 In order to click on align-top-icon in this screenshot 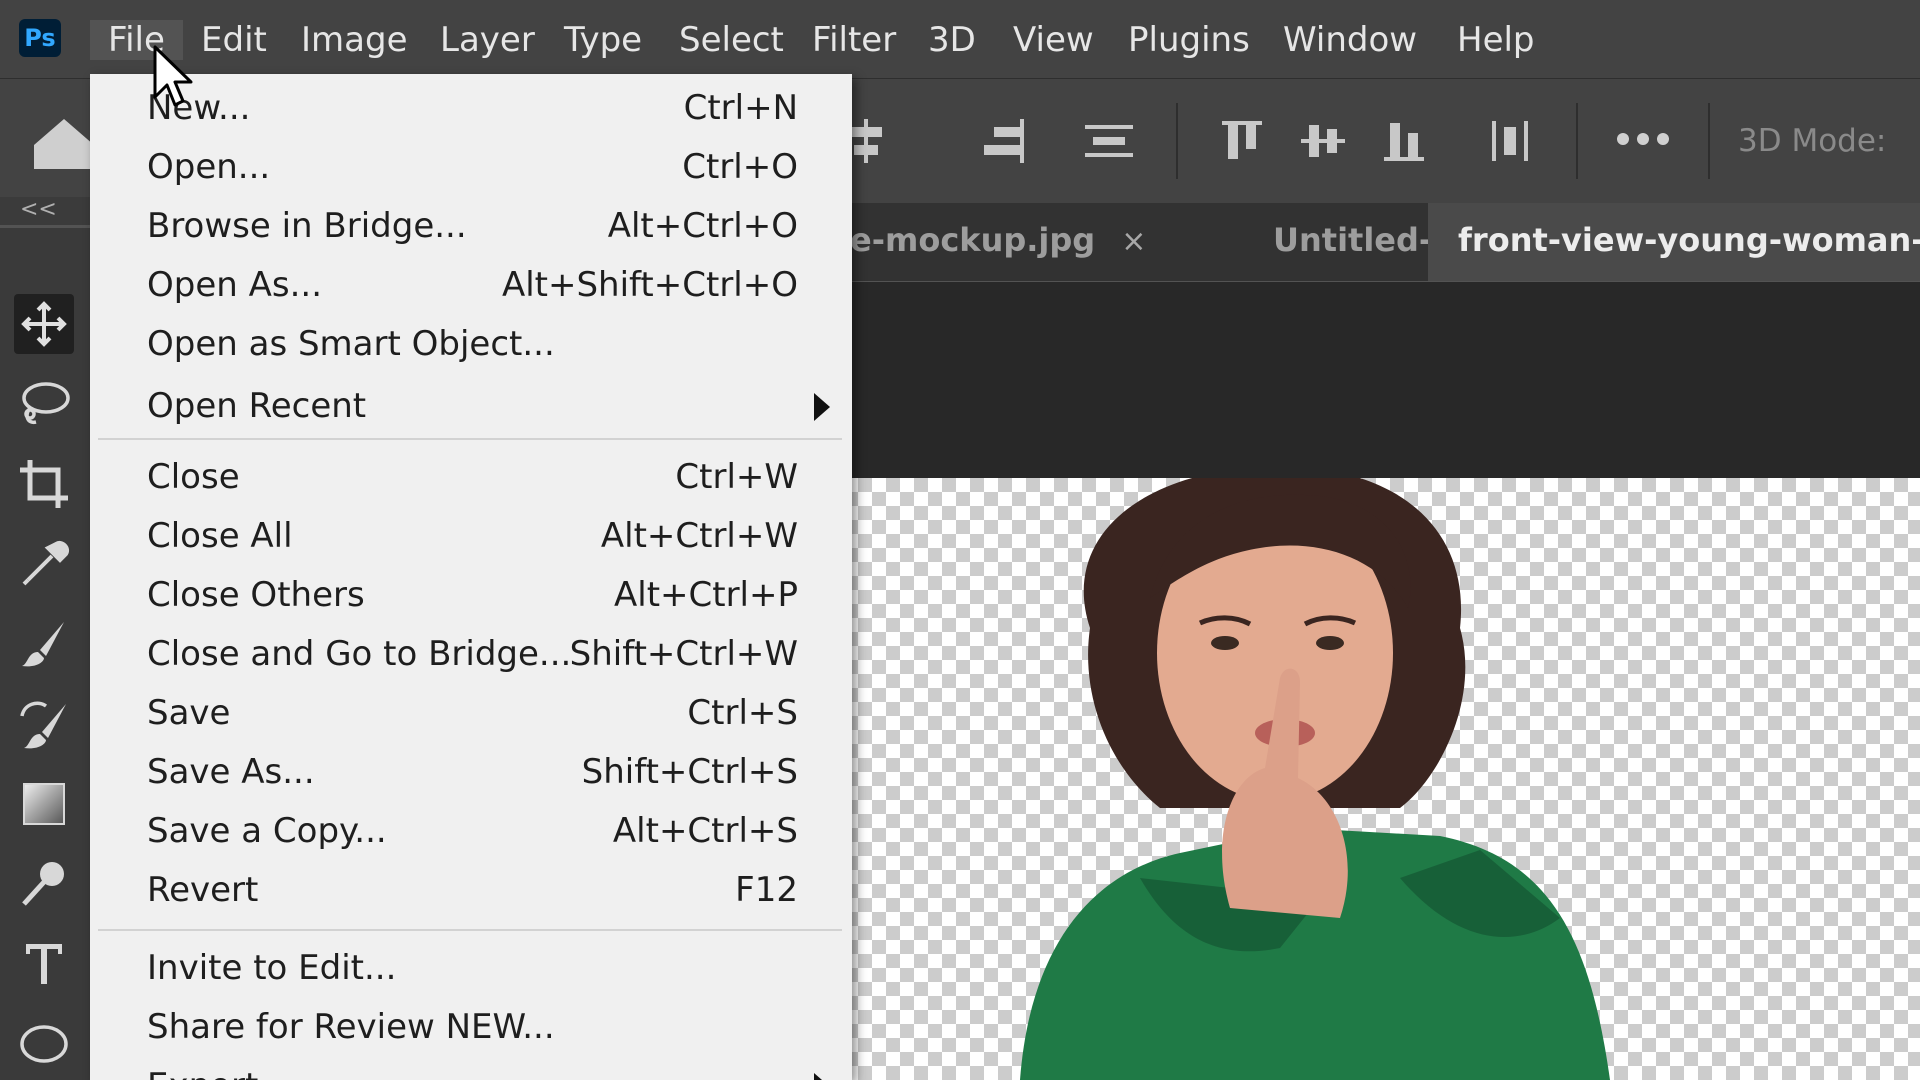, I will do `click(1242, 141)`.